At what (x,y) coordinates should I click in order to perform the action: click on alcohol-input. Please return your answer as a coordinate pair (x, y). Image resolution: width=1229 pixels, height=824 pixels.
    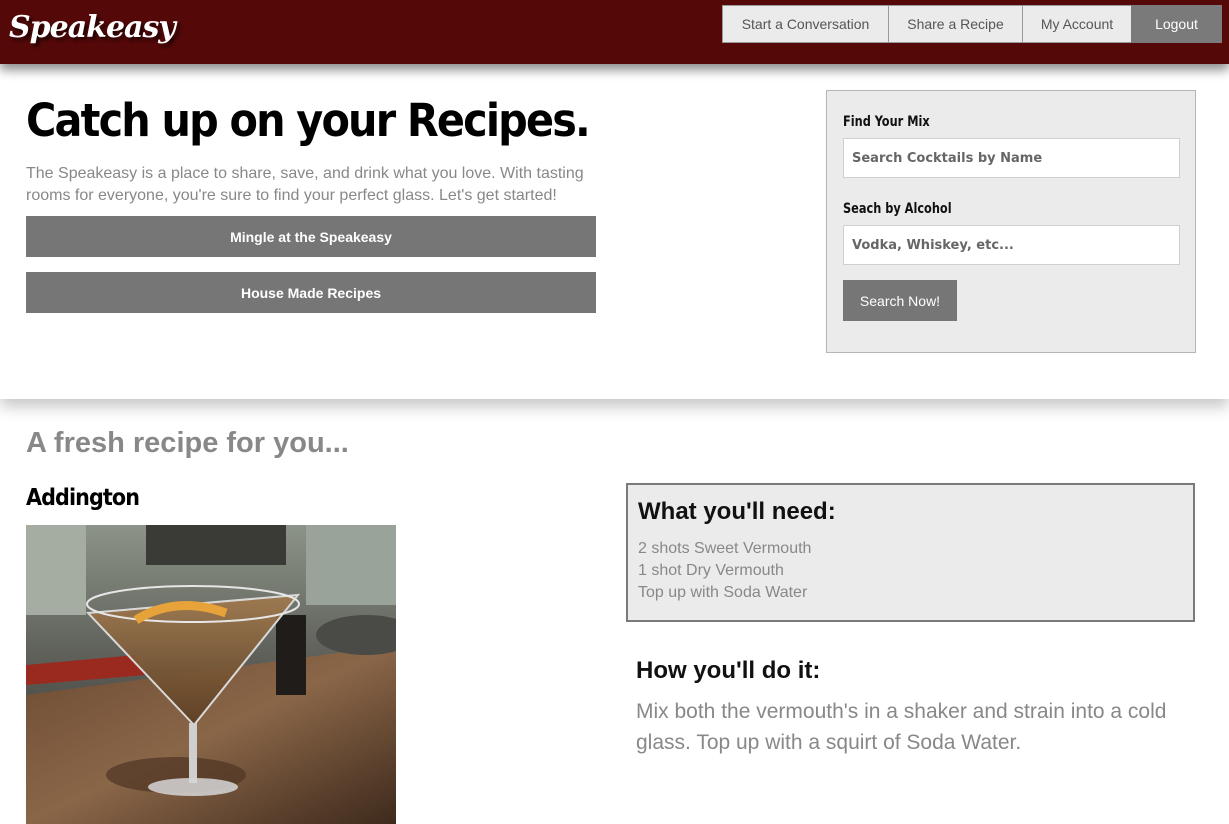
    Looking at the image, I should click on (1011, 245).